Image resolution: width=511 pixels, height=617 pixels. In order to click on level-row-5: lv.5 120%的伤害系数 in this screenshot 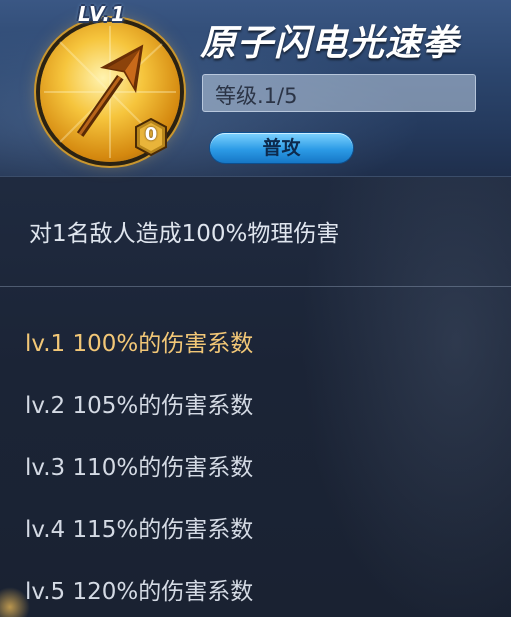, I will do `click(139, 592)`.